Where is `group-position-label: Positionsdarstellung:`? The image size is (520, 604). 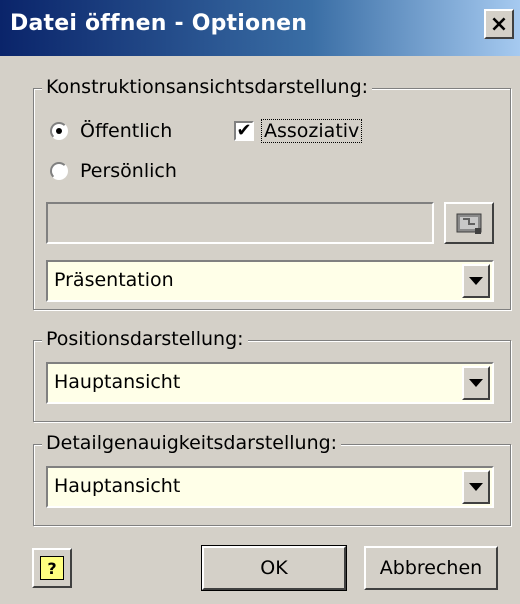 group-position-label: Positionsdarstellung: is located at coordinates (145, 339).